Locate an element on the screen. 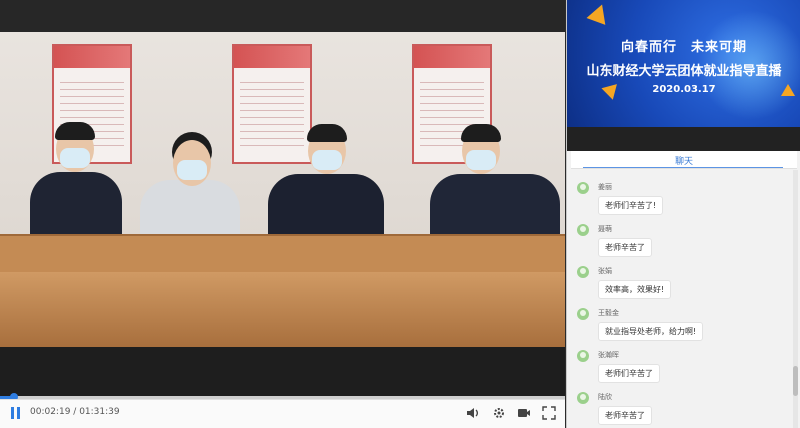 The width and height of the screenshot is (800, 428). chat-username: 王毅金 is located at coordinates (608, 313).